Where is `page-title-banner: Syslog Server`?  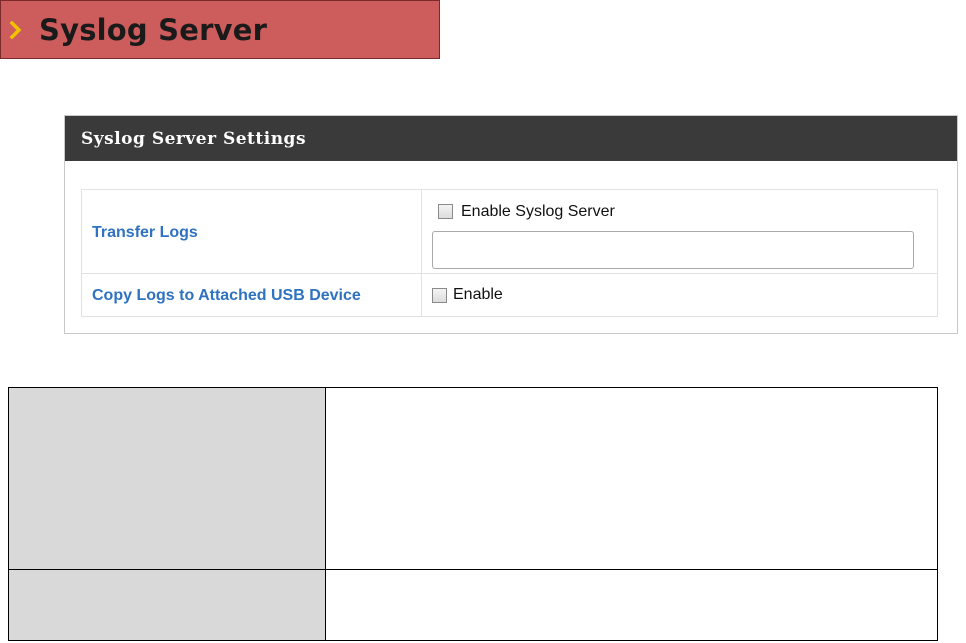 page-title-banner: Syslog Server is located at coordinates (220, 29).